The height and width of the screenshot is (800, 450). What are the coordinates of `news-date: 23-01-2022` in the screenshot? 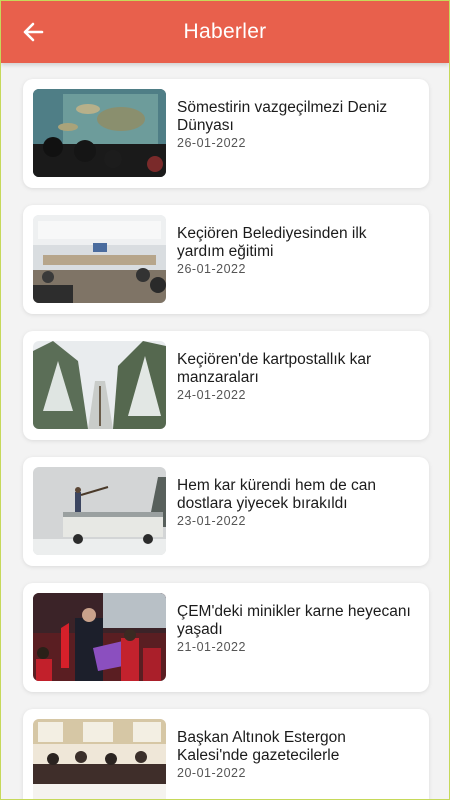 It's located at (211, 521).